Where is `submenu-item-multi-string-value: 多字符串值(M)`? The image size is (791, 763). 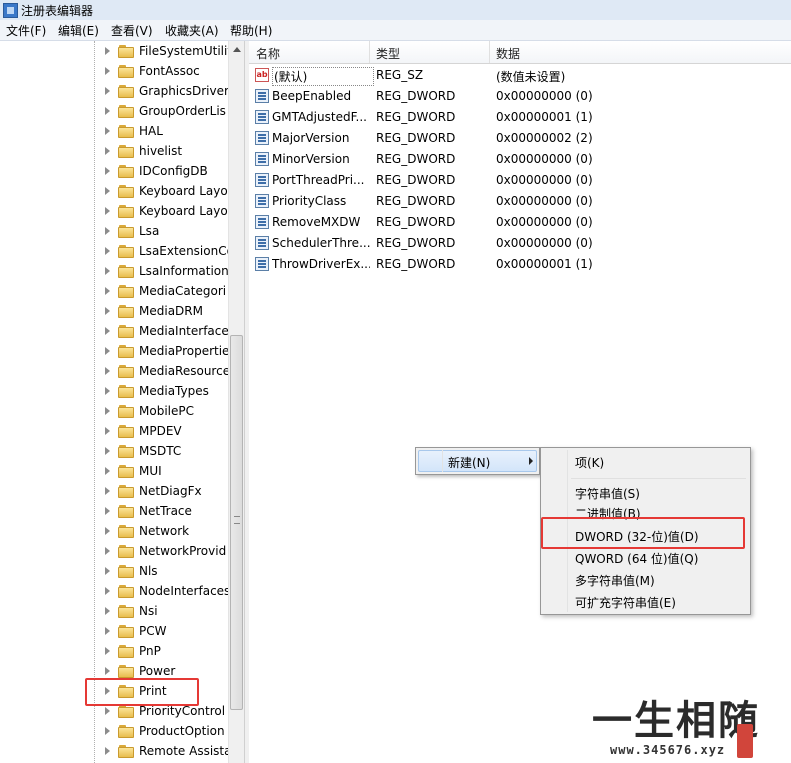
submenu-item-multi-string-value: 多字符串值(M) is located at coordinates (615, 580).